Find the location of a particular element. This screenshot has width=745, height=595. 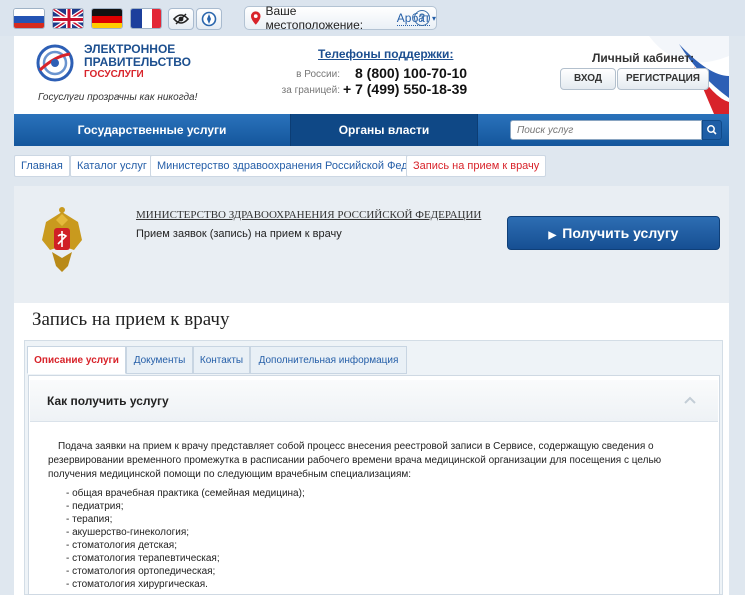

top-strip: Ваше местоположение: Арбат ▾ ? is located at coordinates (372, 18).